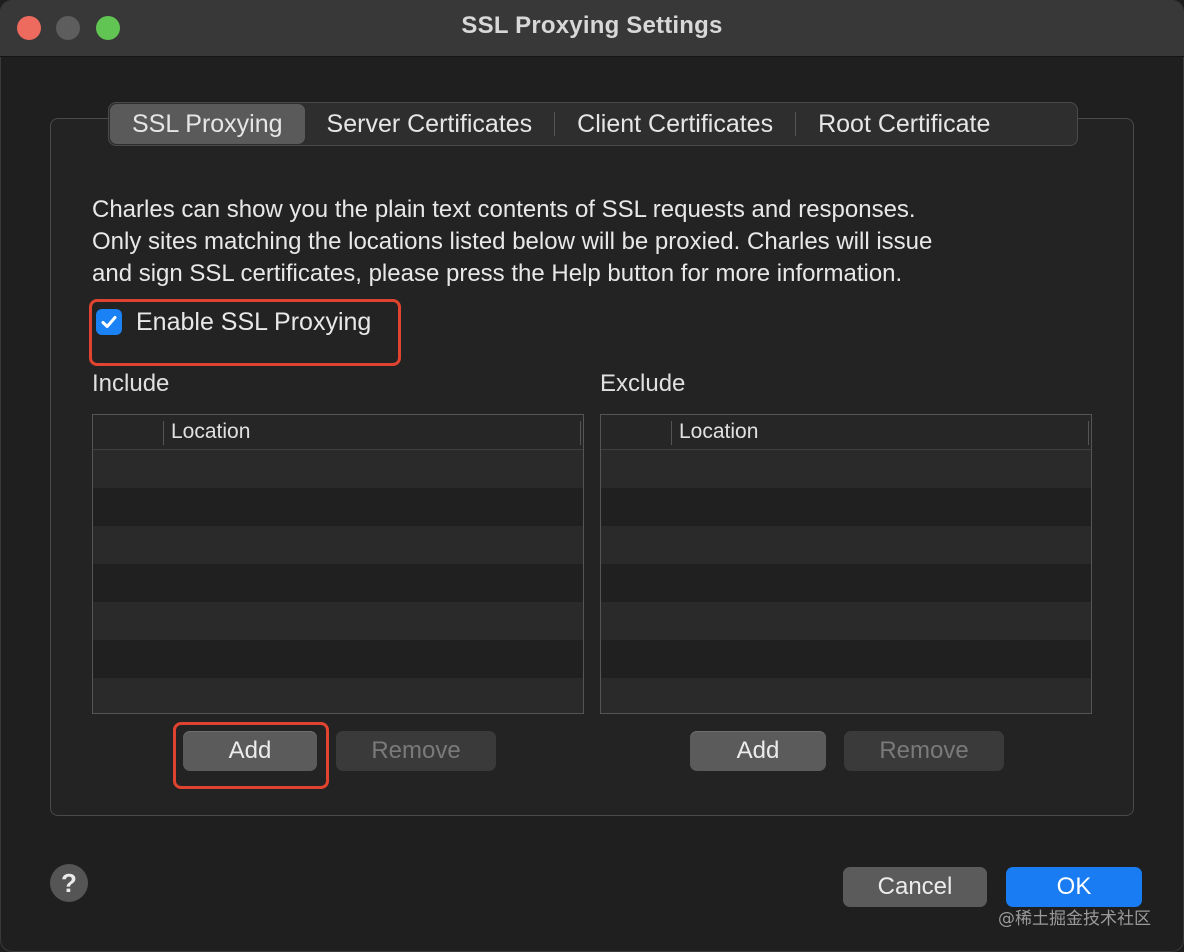 Image resolution: width=1184 pixels, height=952 pixels. What do you see at coordinates (1074, 887) in the screenshot?
I see `ok-button: OK` at bounding box center [1074, 887].